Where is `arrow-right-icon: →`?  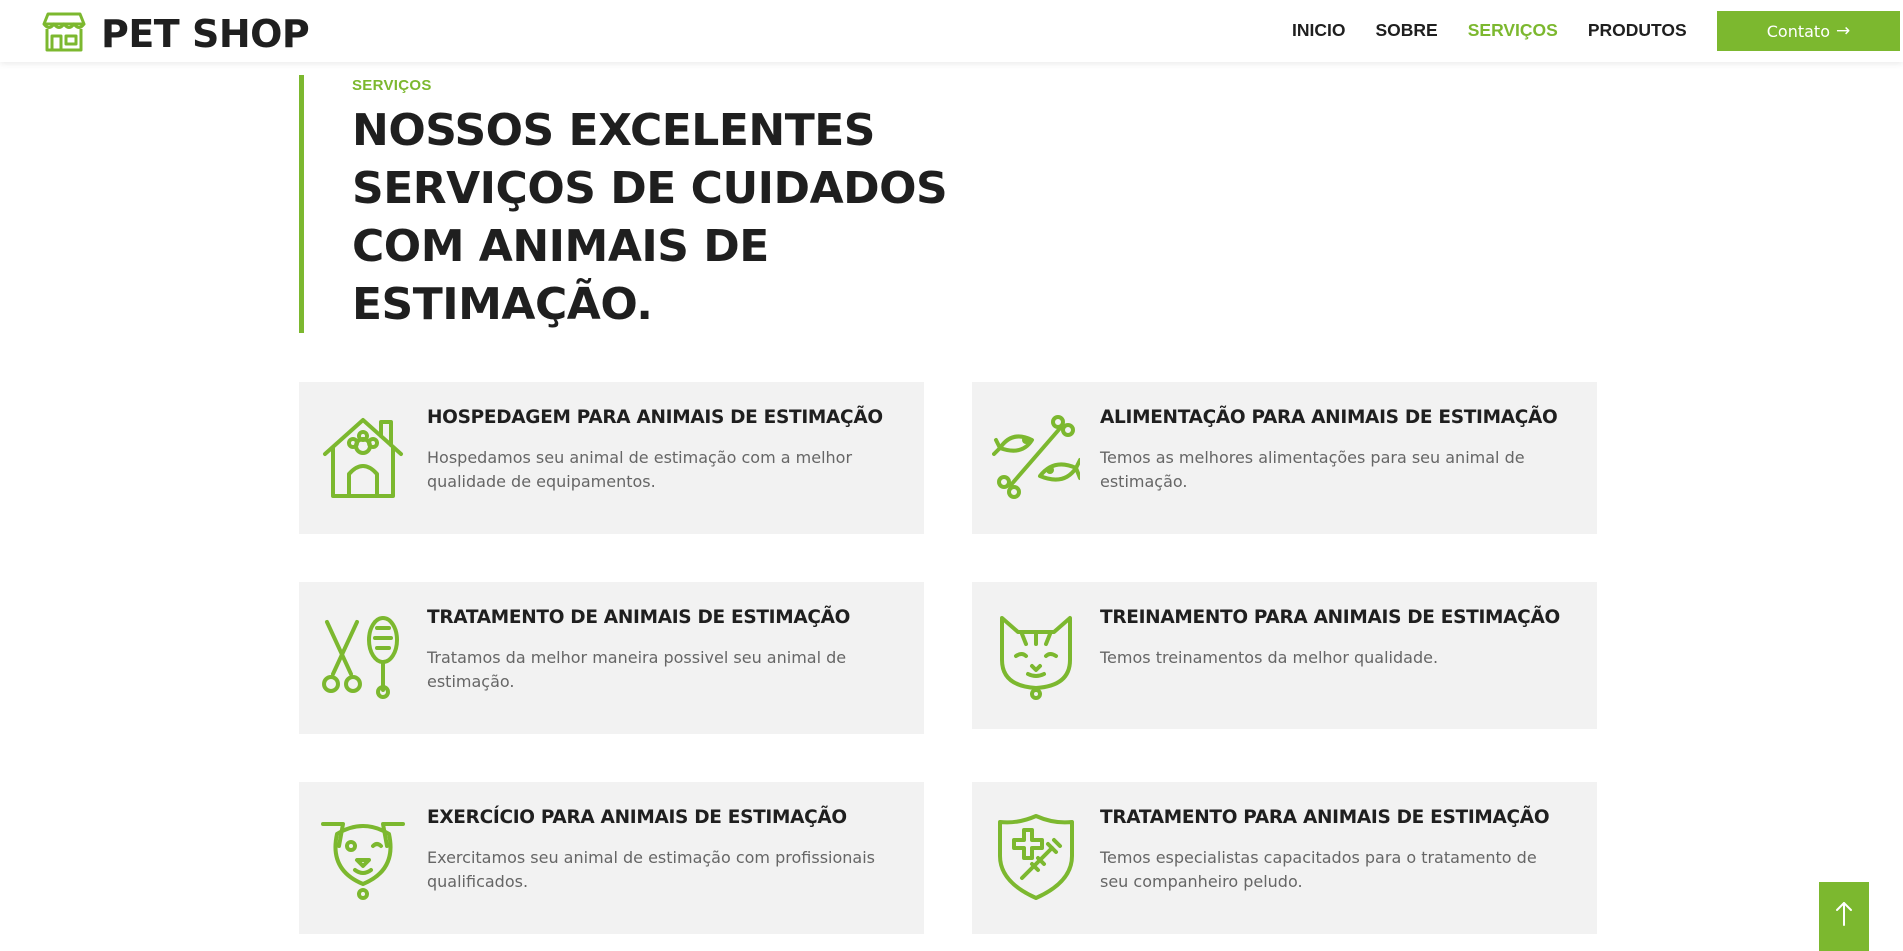
arrow-right-icon: → is located at coordinates (1843, 31).